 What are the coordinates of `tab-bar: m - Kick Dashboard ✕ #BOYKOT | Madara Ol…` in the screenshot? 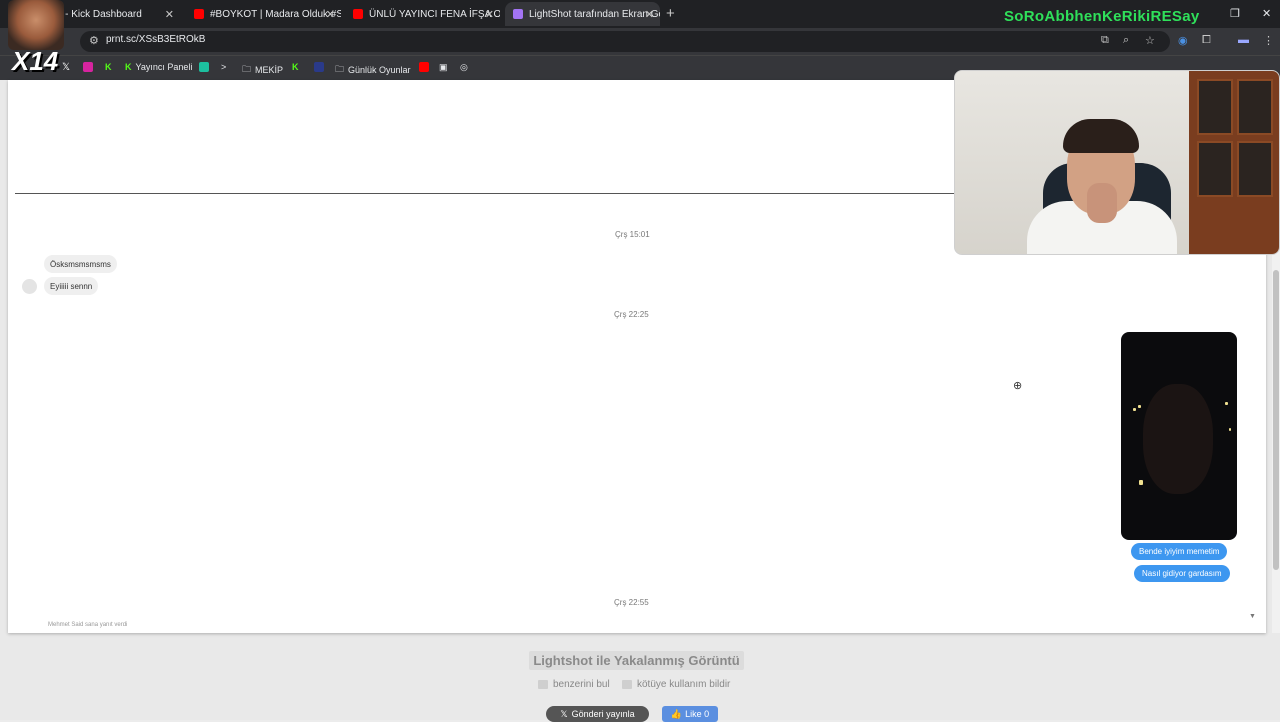 It's located at (640, 14).